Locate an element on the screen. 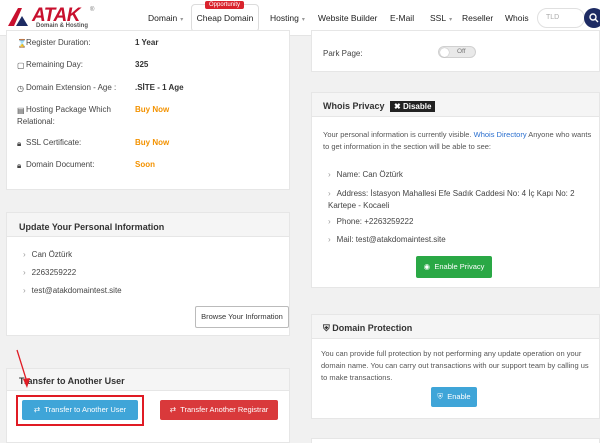 This screenshot has width=600, height=443. browse-information-button: Browse Your Information is located at coordinates (242, 317).